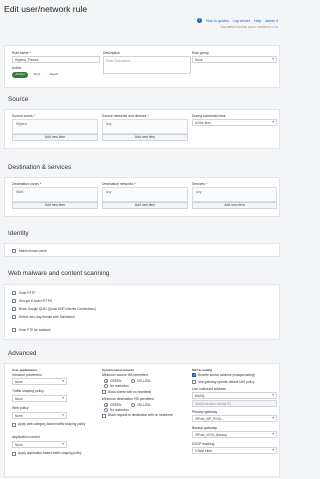 Image resolution: width=320 pixels, height=479 pixels. I want to click on match-users-checkbox, so click(14, 251).